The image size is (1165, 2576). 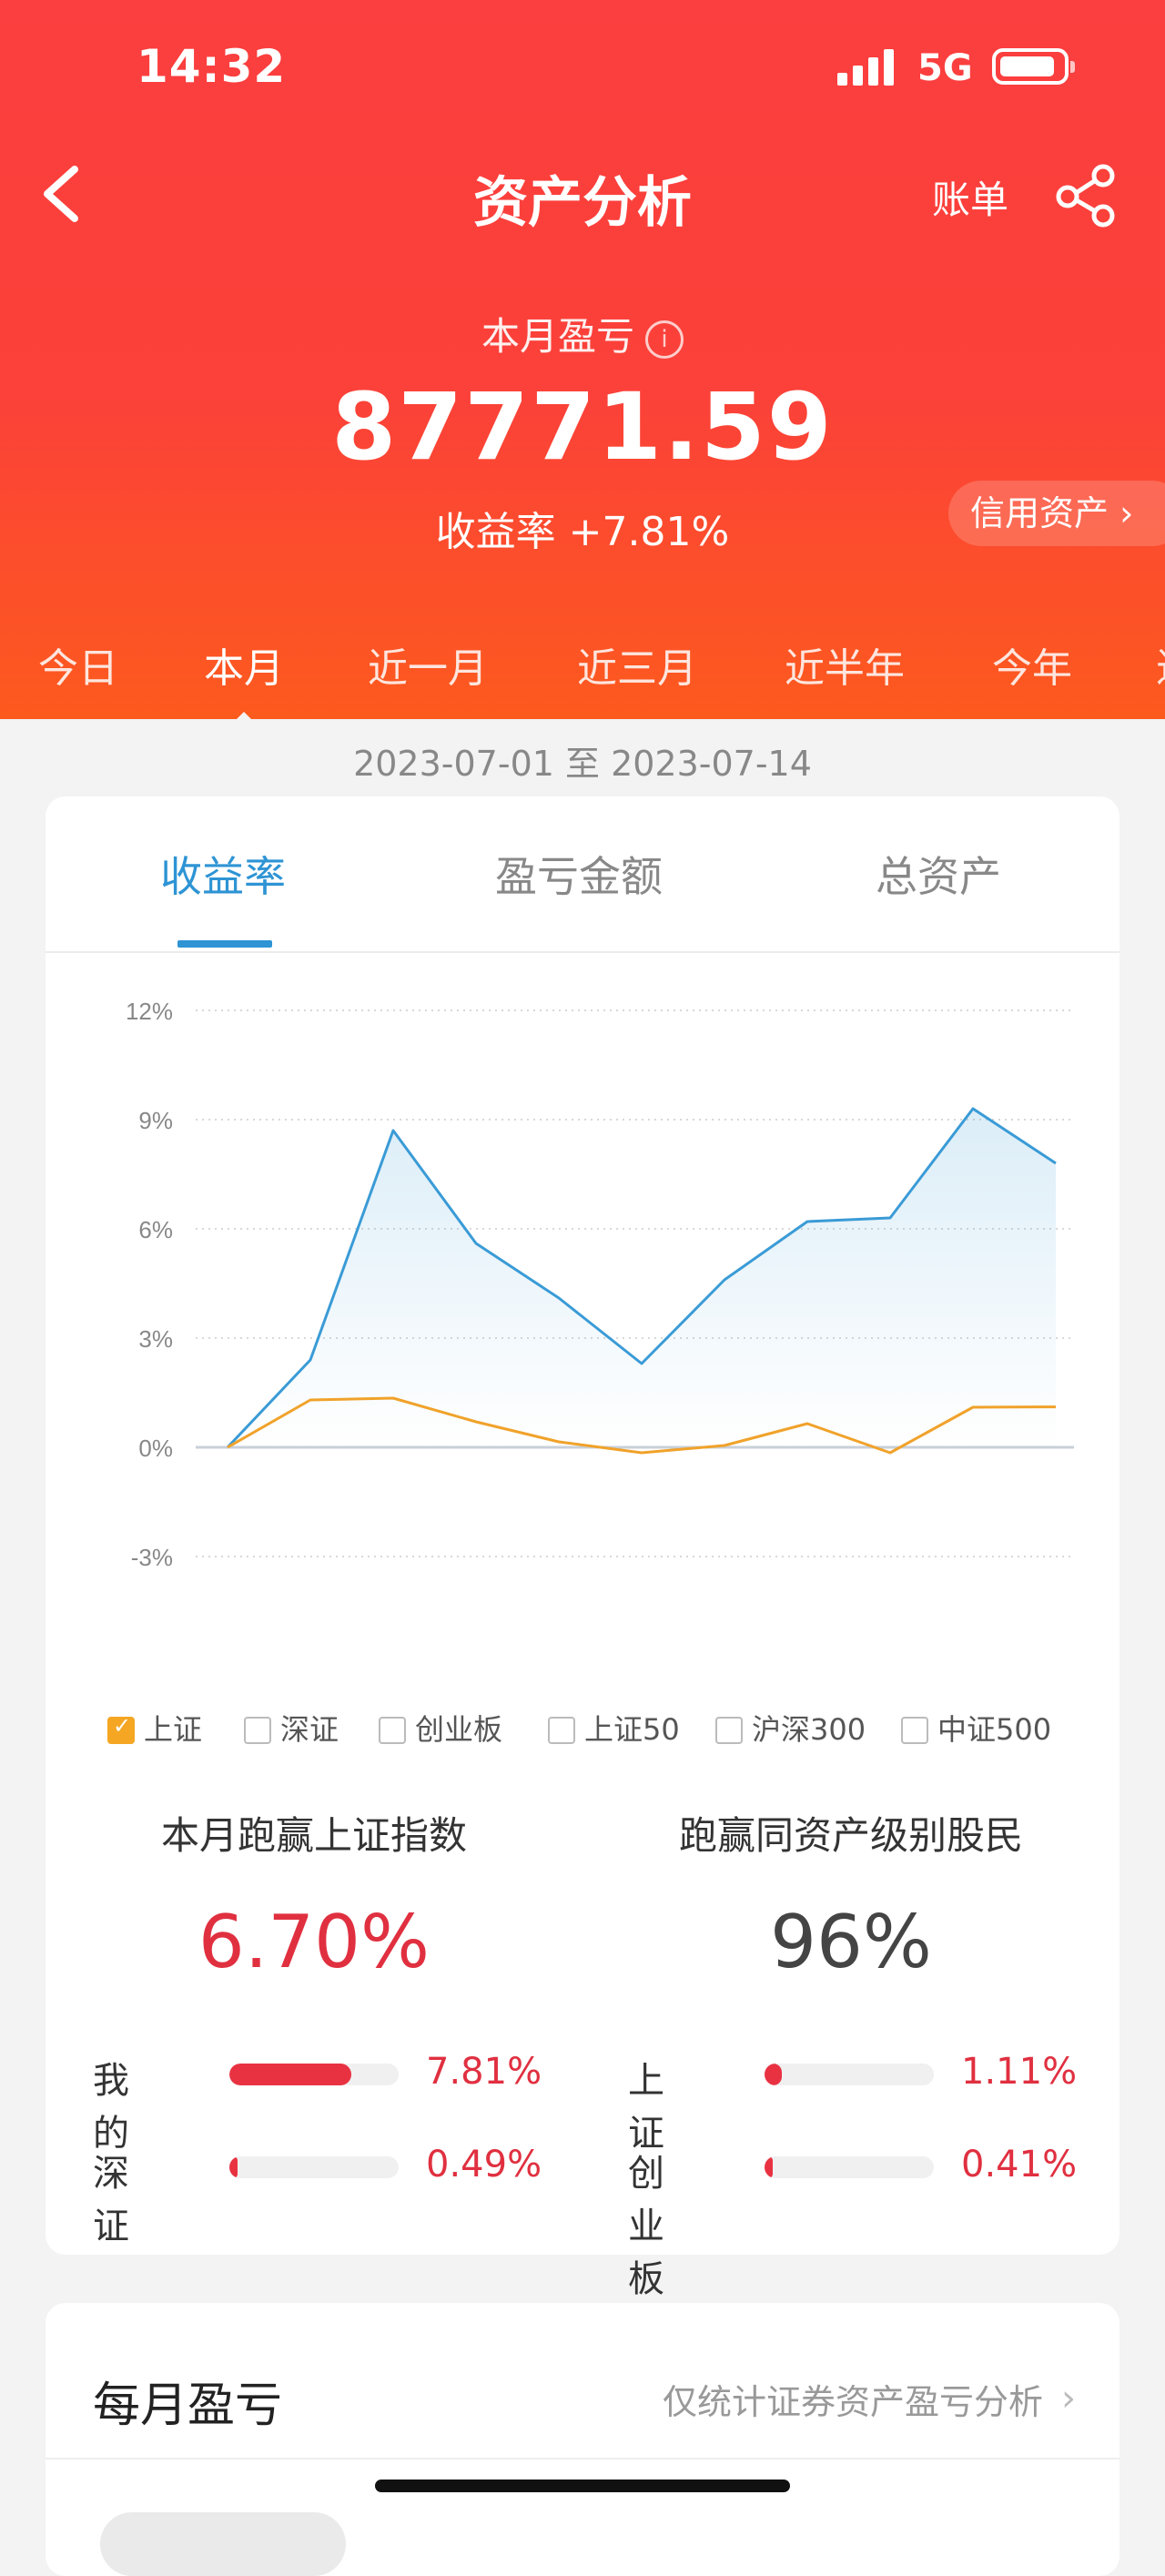 What do you see at coordinates (309, 1729) in the screenshot?
I see `legend-label: 深证` at bounding box center [309, 1729].